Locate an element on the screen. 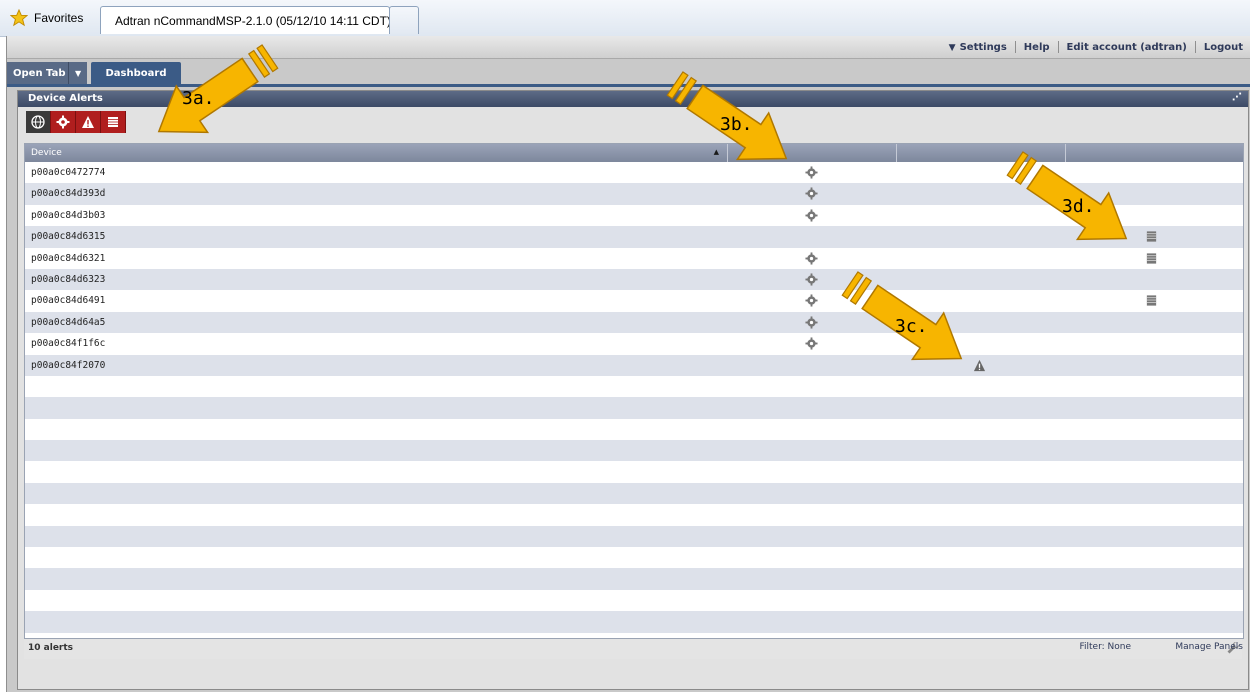  filter-config-button is located at coordinates (63, 122).